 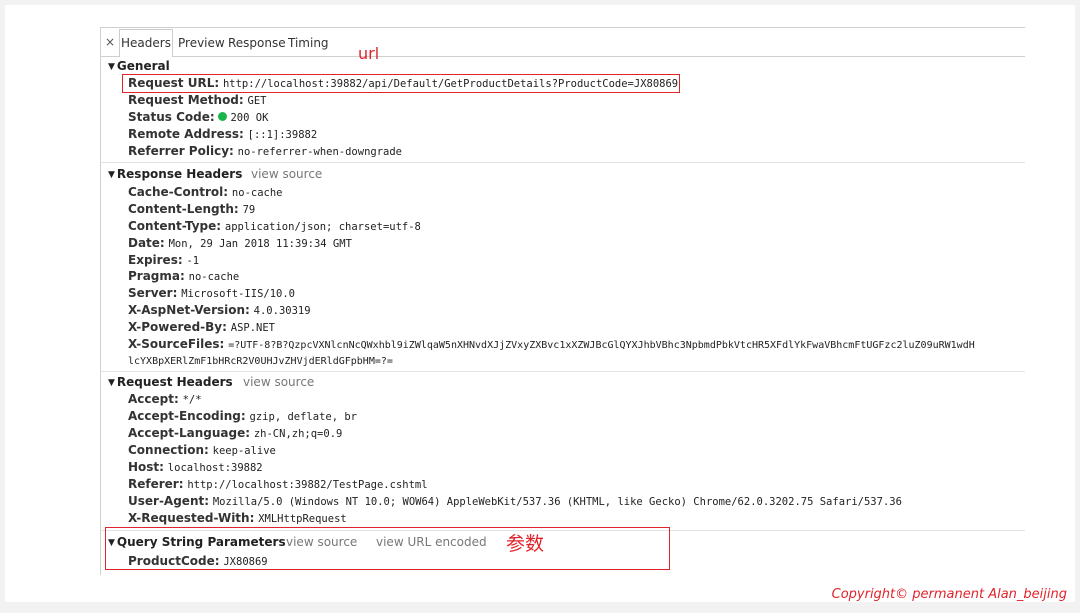 I want to click on header-key: X-Powered-By:, so click(x=177, y=327).